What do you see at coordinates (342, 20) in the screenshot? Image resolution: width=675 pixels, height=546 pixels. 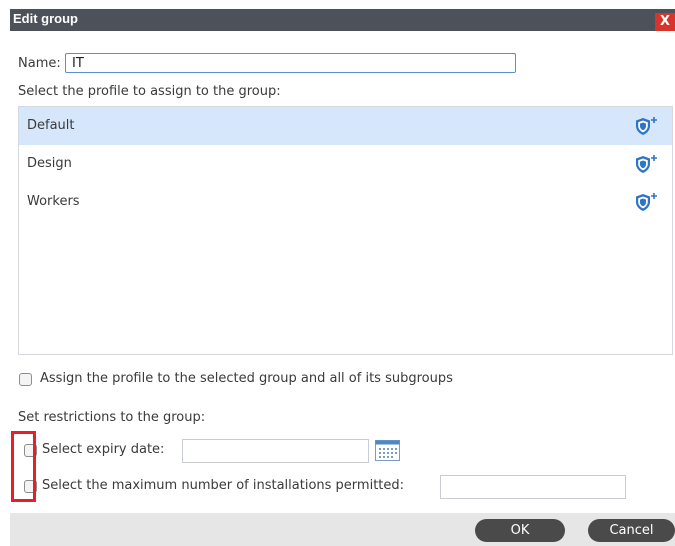 I see `dialog-titlebar: Edit group X` at bounding box center [342, 20].